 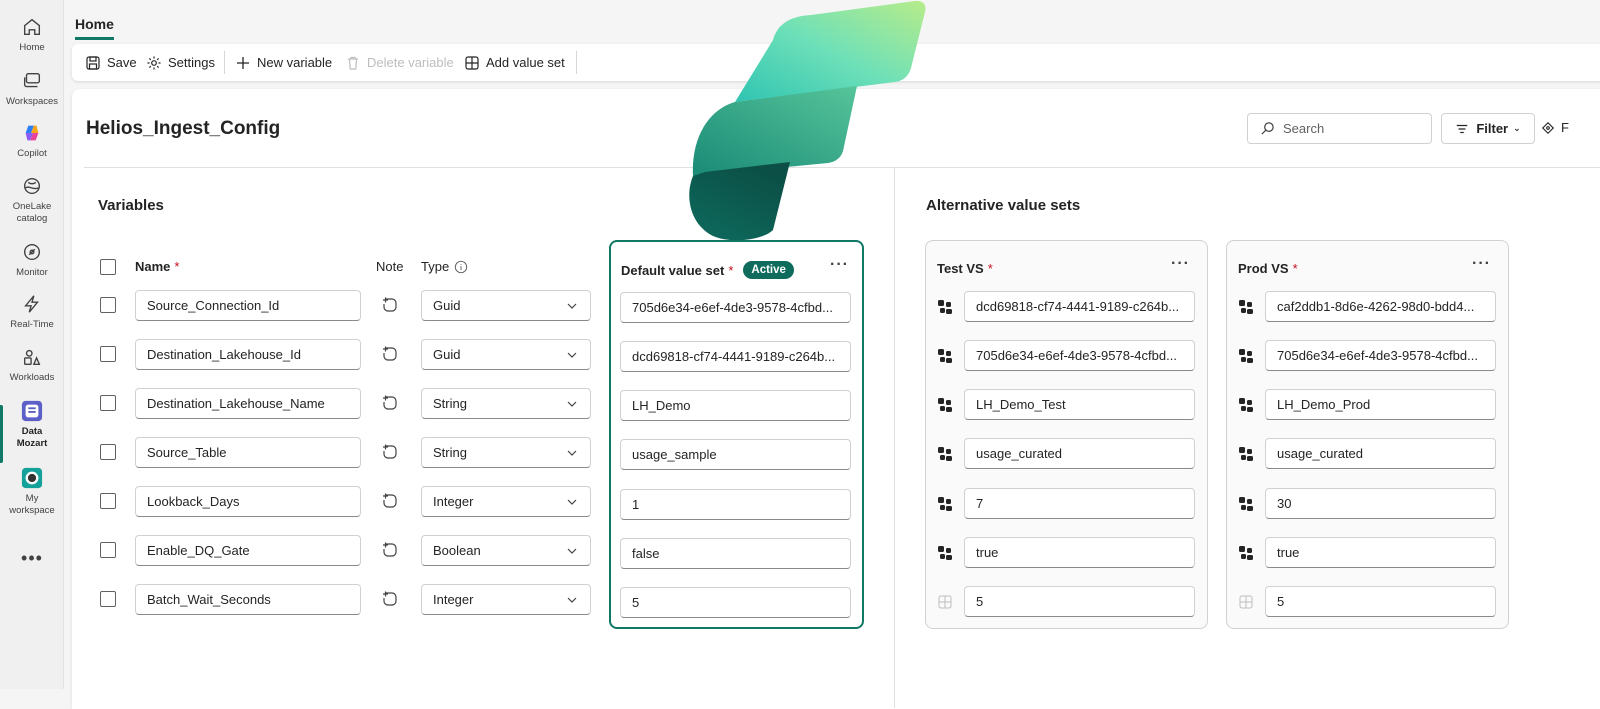 What do you see at coordinates (248, 403) in the screenshot?
I see `variable-name-input: Destination_Lakehouse_Name` at bounding box center [248, 403].